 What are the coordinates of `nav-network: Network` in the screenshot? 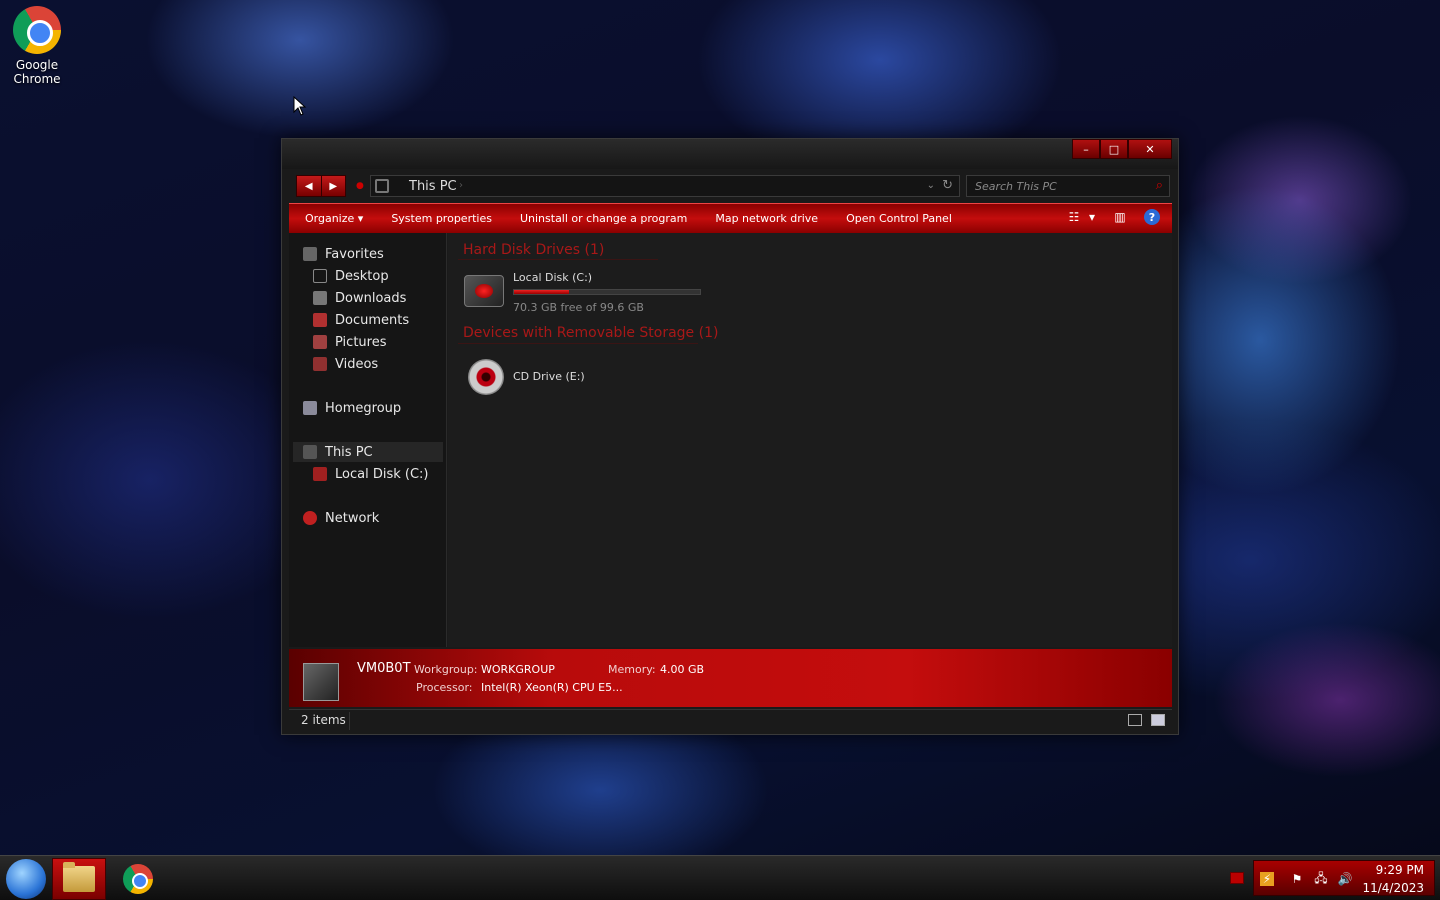 It's located at (341, 518).